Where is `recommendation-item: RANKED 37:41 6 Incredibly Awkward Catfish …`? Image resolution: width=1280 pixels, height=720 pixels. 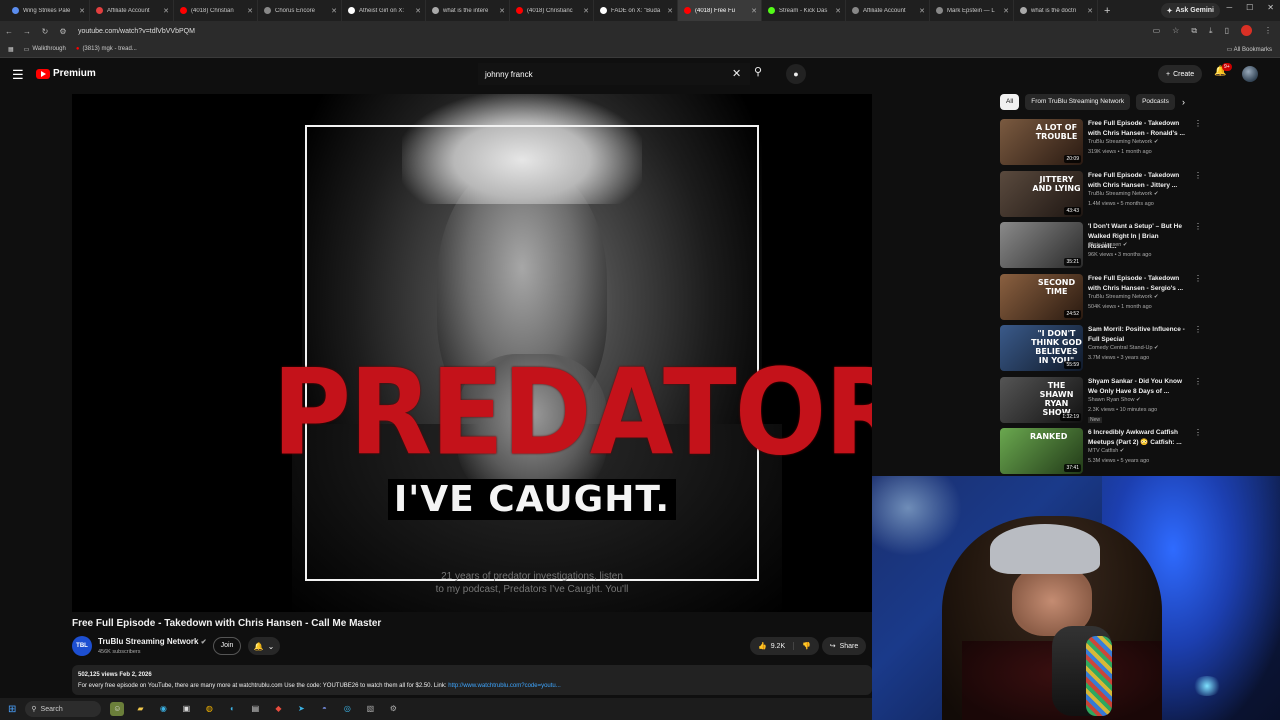
recommendation-item: RANKED 37:41 6 Incredibly Awkward Catfish … is located at coordinates (1101, 452).